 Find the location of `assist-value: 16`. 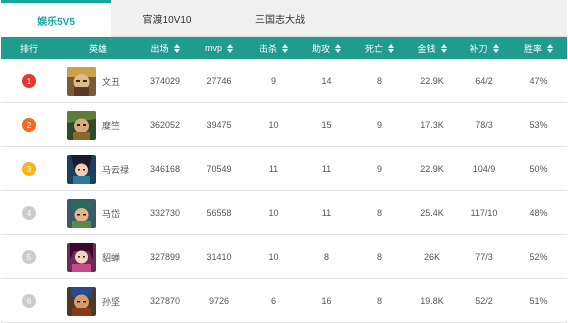

assist-value: 16 is located at coordinates (326, 301).